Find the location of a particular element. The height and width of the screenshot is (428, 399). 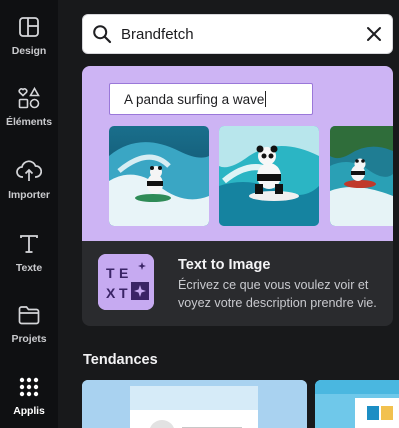

search-input is located at coordinates (236, 34).